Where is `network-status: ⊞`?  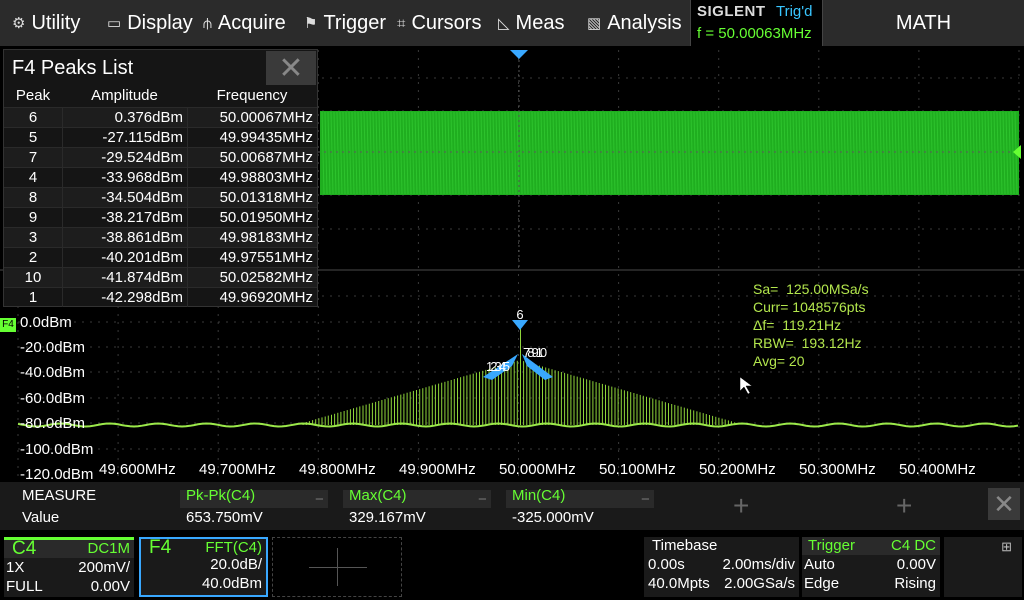
network-status: ⊞ is located at coordinates (983, 567).